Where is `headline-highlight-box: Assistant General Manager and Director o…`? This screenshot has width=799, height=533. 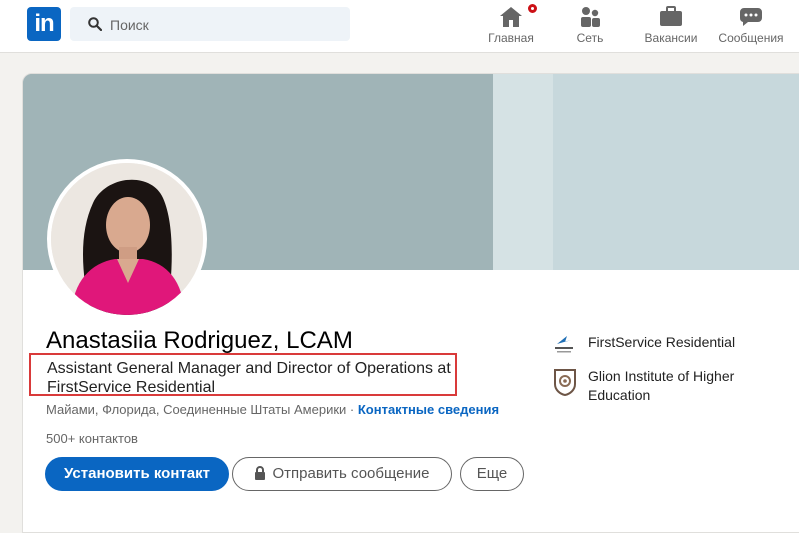 headline-highlight-box: Assistant General Manager and Director o… is located at coordinates (243, 374).